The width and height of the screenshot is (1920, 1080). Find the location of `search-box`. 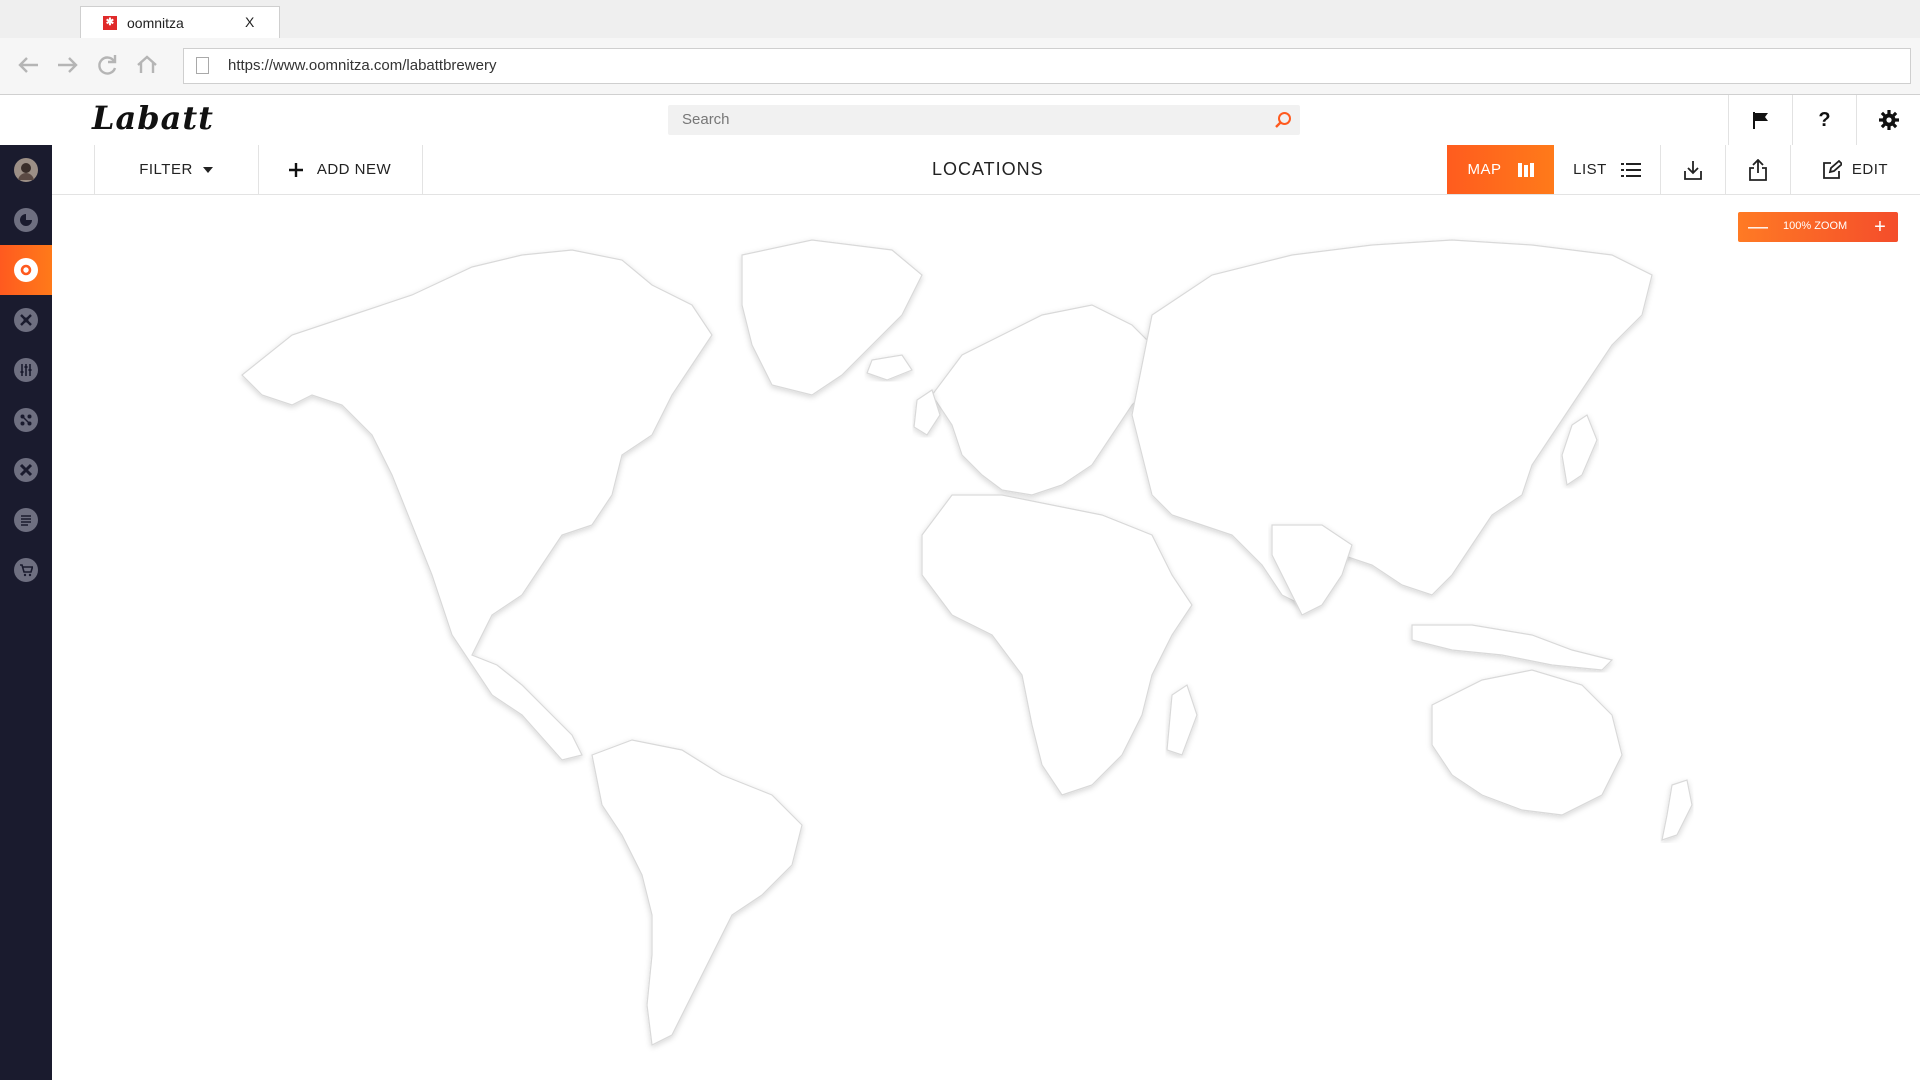

search-box is located at coordinates (984, 120).